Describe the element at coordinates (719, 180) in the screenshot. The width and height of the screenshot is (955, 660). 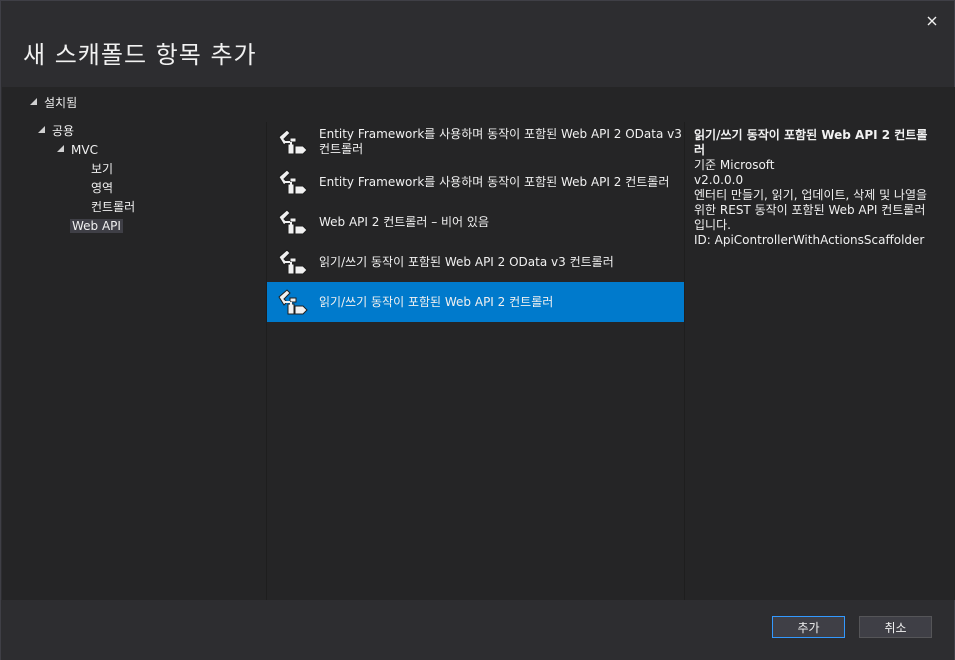
I see `detail-version: v2.0.0.0` at that location.